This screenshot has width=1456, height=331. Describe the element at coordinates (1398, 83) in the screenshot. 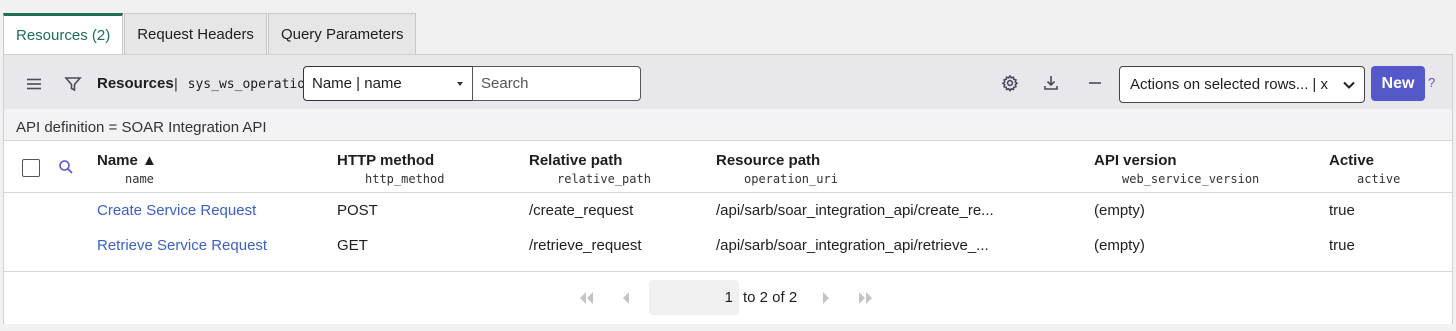

I see `new-button: New` at that location.